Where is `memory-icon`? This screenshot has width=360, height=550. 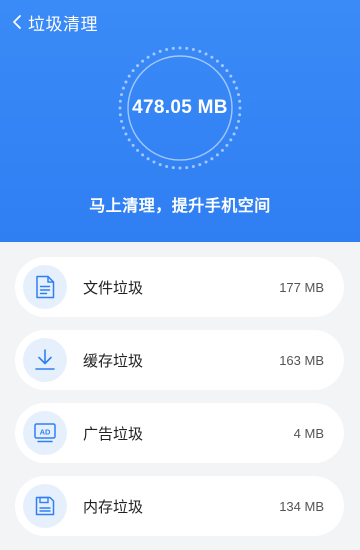
memory-icon is located at coordinates (45, 506).